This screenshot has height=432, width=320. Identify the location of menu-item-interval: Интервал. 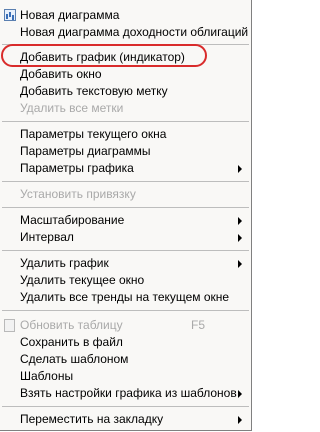
(125, 237).